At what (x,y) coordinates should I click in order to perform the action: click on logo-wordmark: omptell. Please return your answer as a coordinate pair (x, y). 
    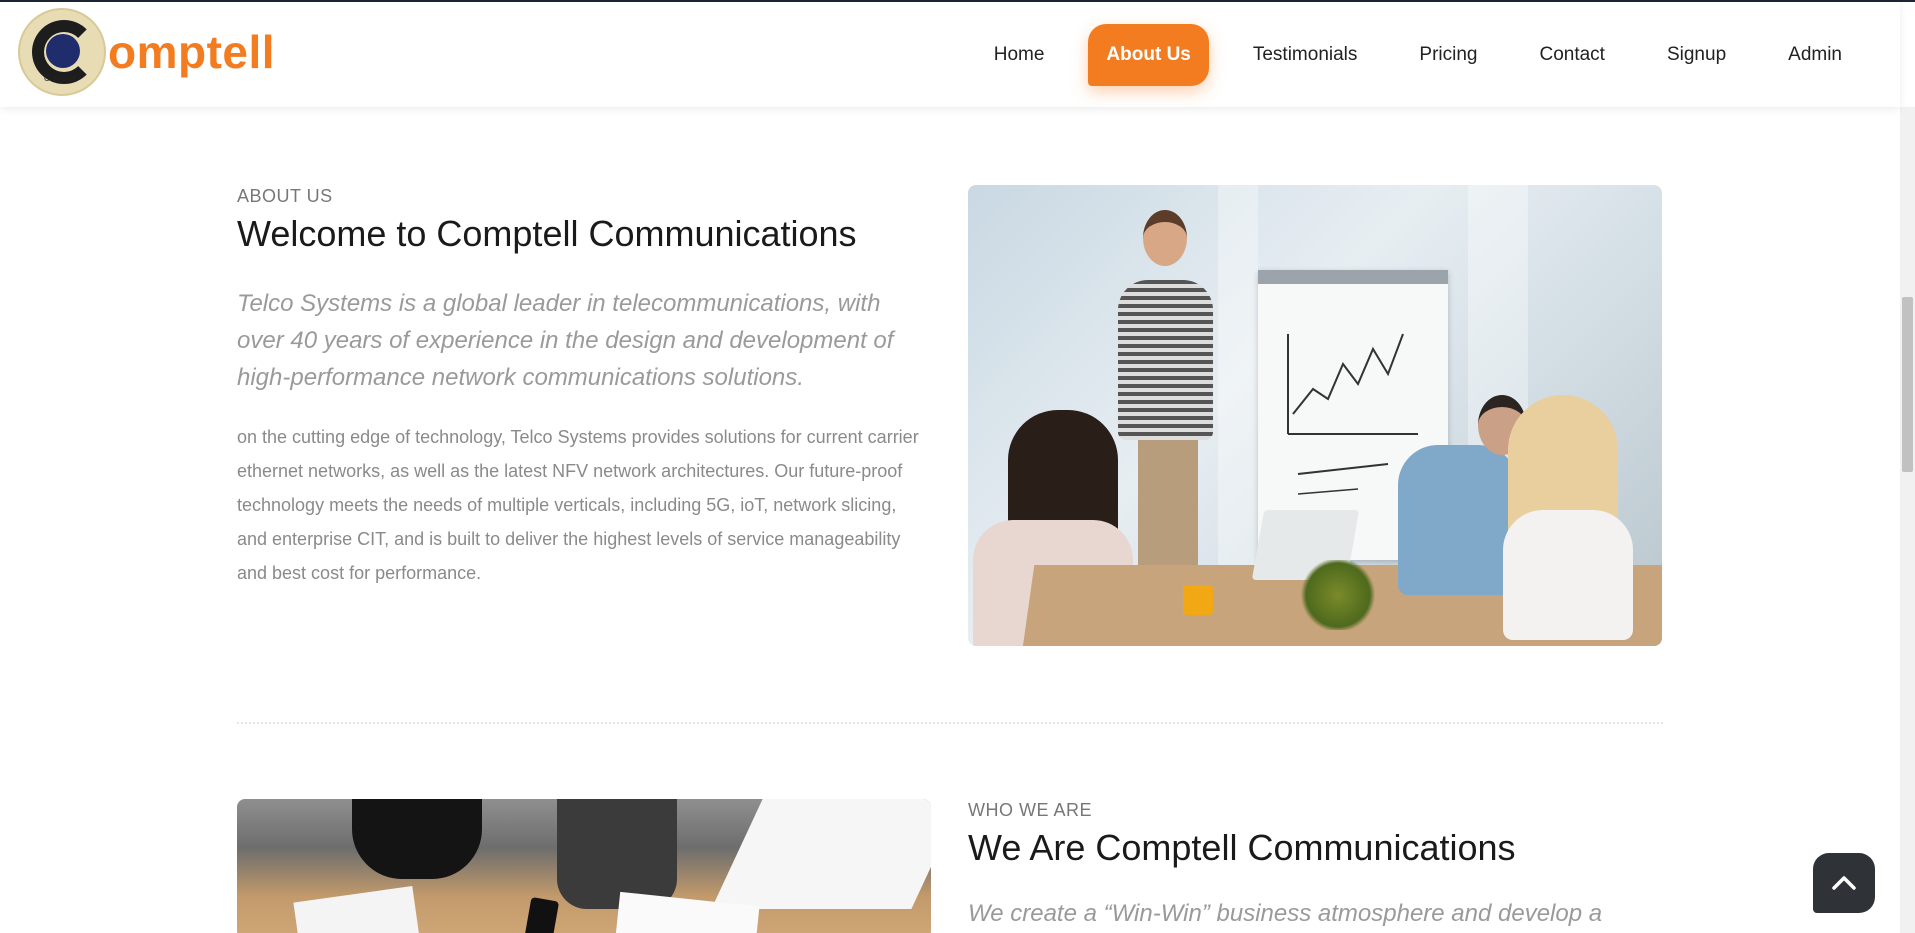
    Looking at the image, I should click on (192, 52).